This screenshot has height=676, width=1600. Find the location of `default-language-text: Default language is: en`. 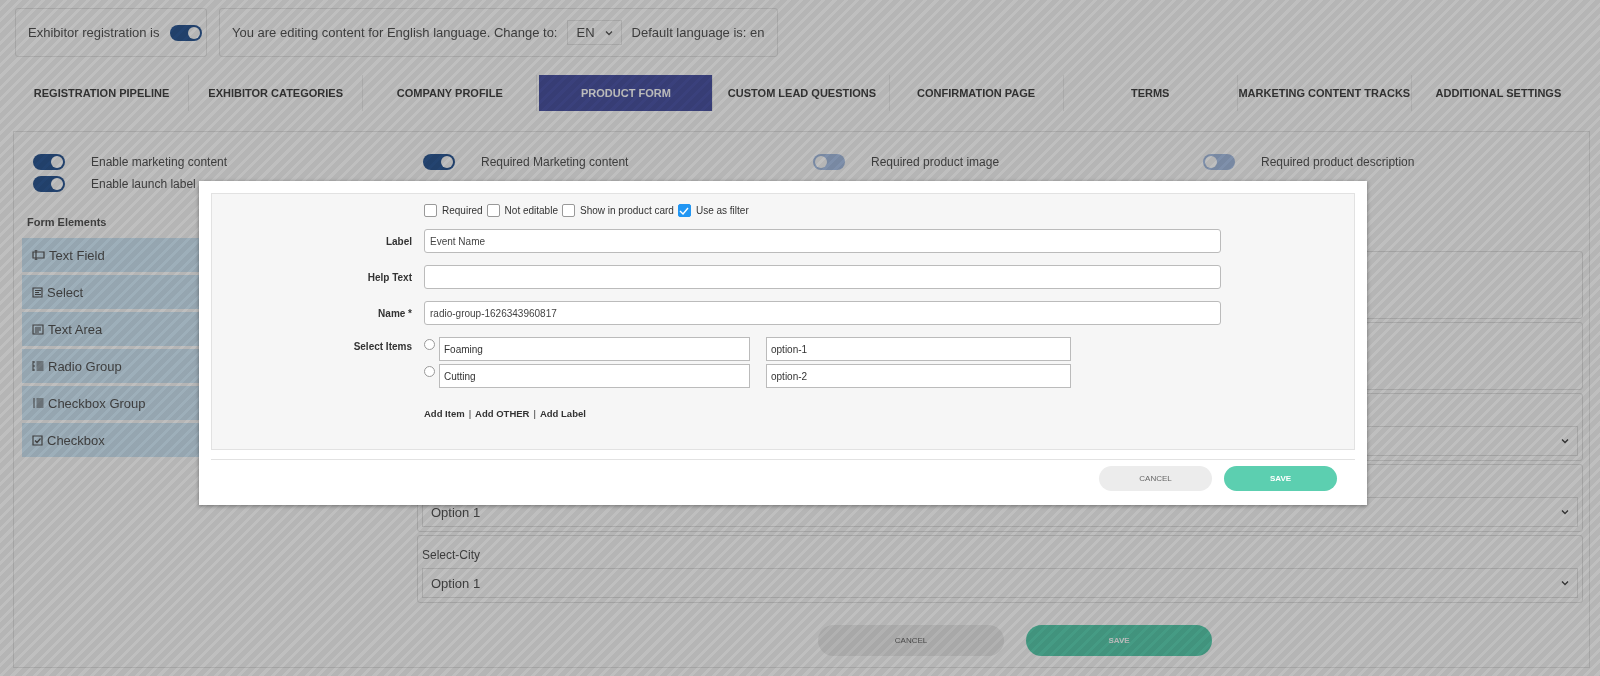

default-language-text: Default language is: en is located at coordinates (698, 32).